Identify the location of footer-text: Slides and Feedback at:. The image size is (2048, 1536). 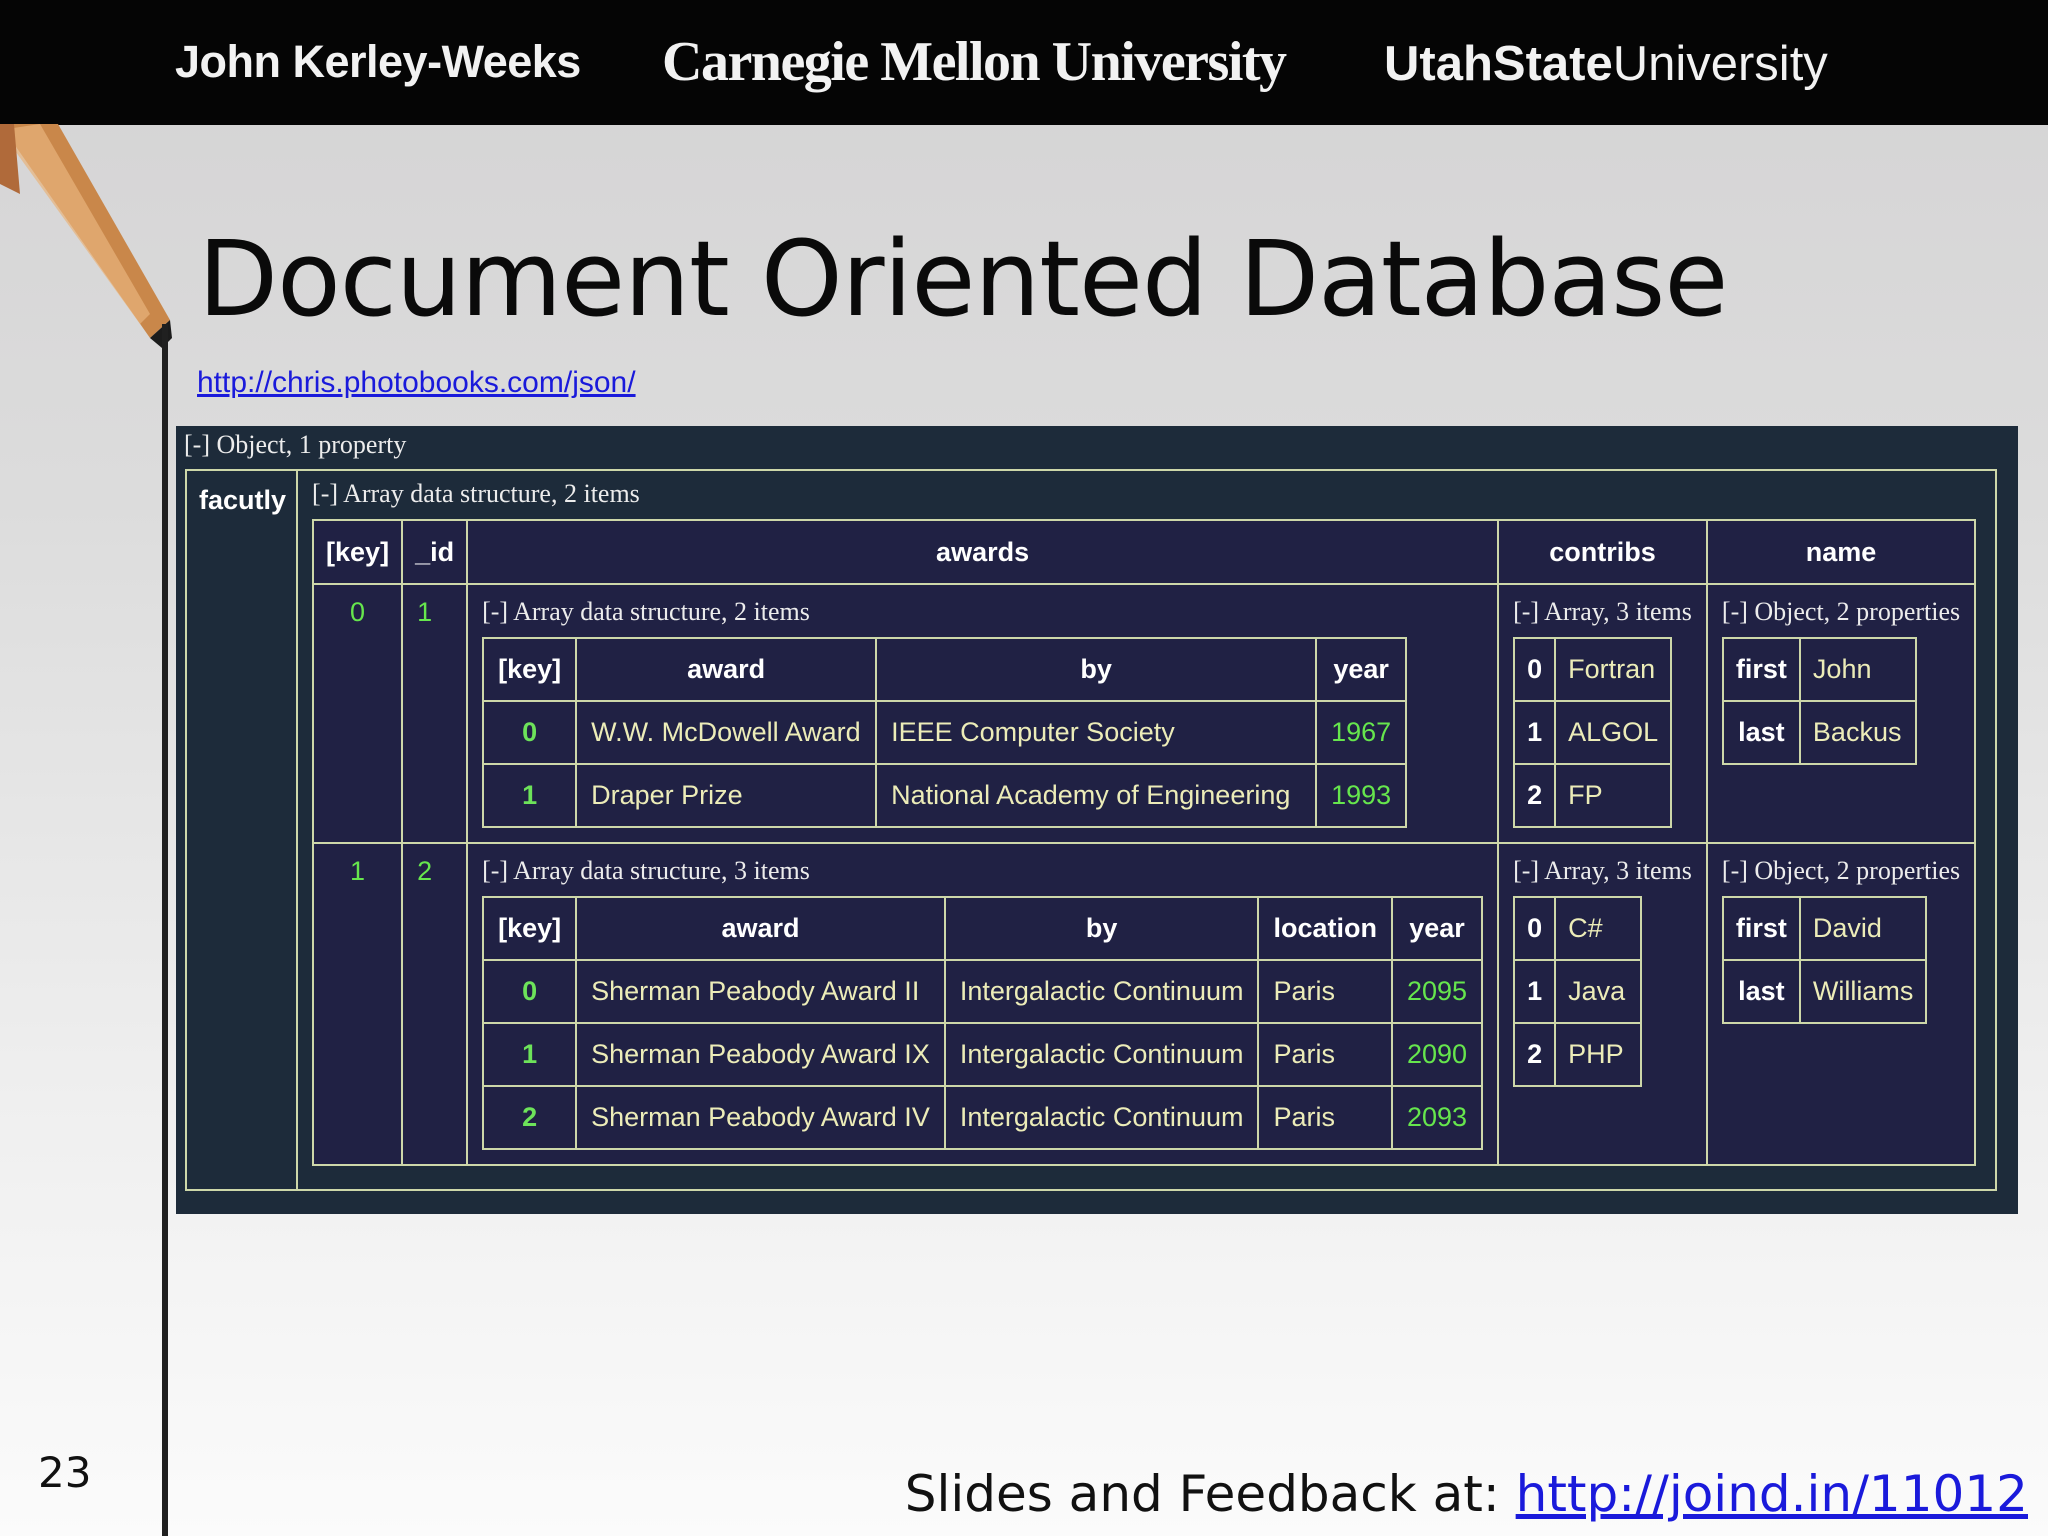
(1210, 1494).